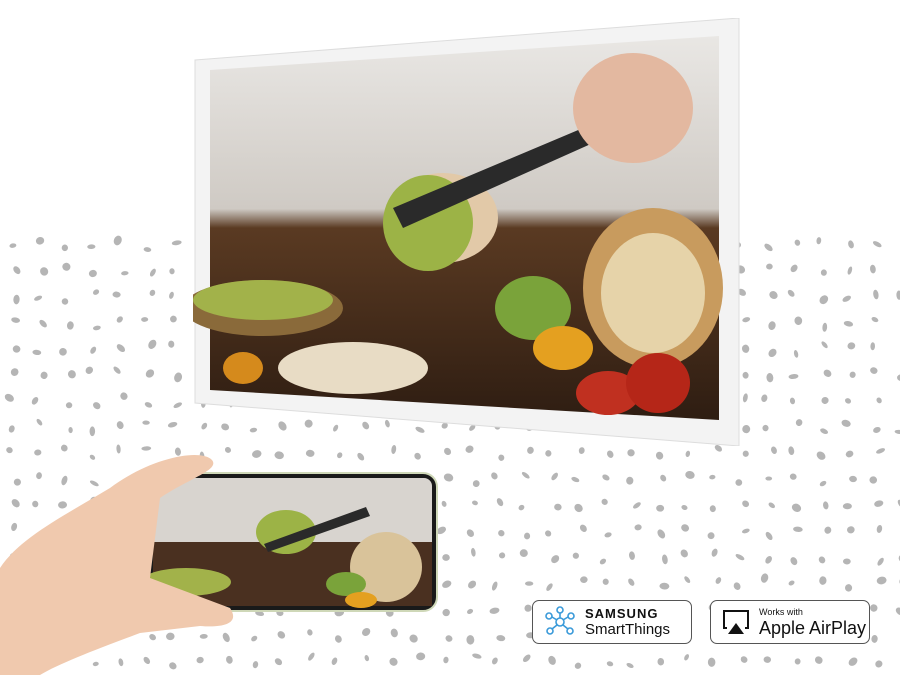  Describe the element at coordinates (813, 627) in the screenshot. I see `airplay-label: Apple AirPlay` at that location.